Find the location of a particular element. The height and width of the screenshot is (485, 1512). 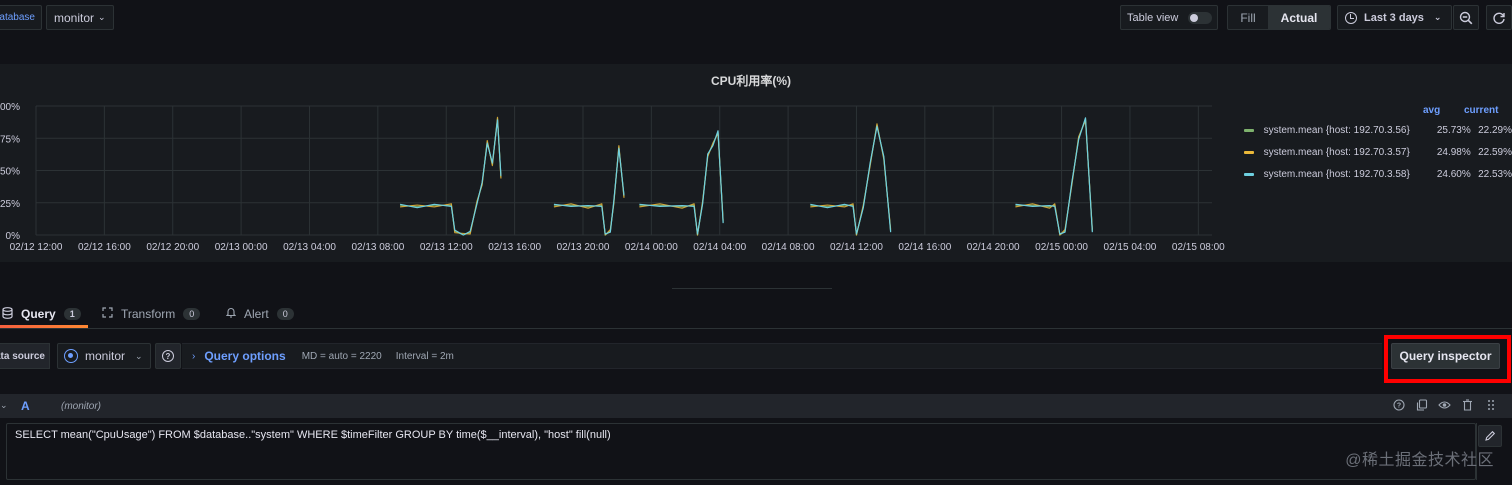

watermark-text: @稀土掘金技术社区 is located at coordinates (1419, 460).